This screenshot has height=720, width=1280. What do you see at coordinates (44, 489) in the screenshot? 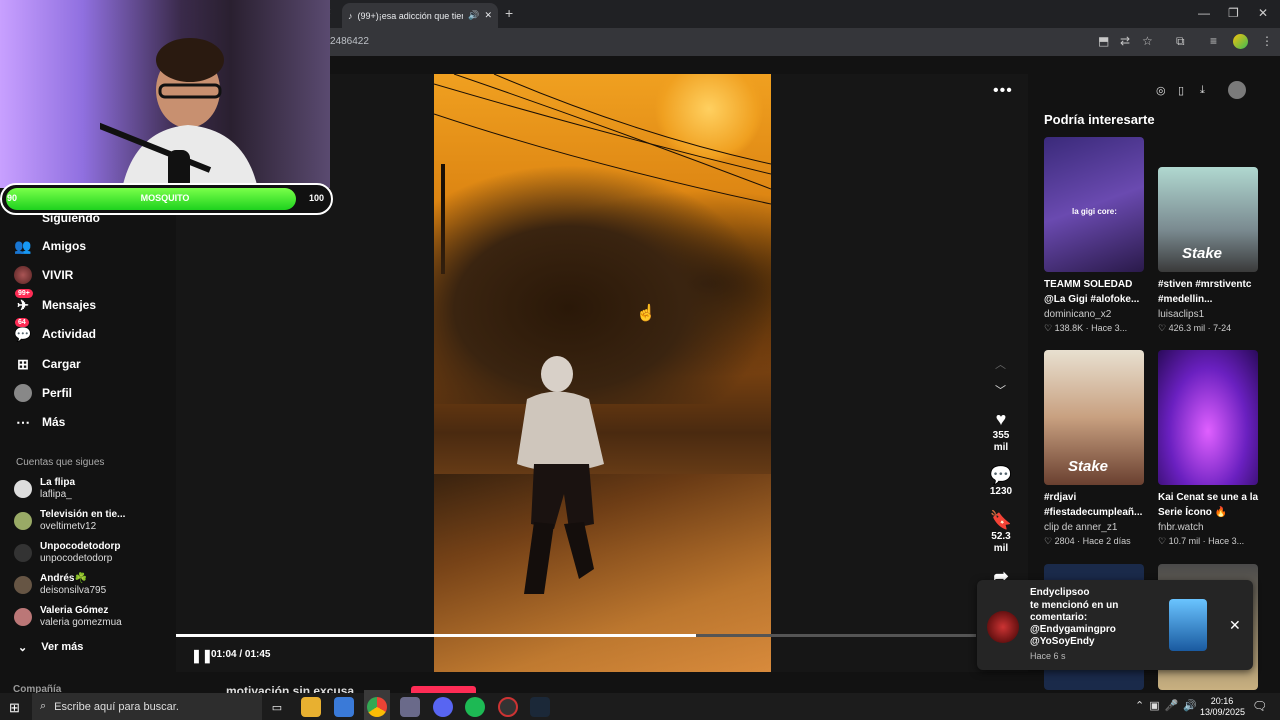
I see `followed-account: La flipa laflipa_` at bounding box center [44, 489].